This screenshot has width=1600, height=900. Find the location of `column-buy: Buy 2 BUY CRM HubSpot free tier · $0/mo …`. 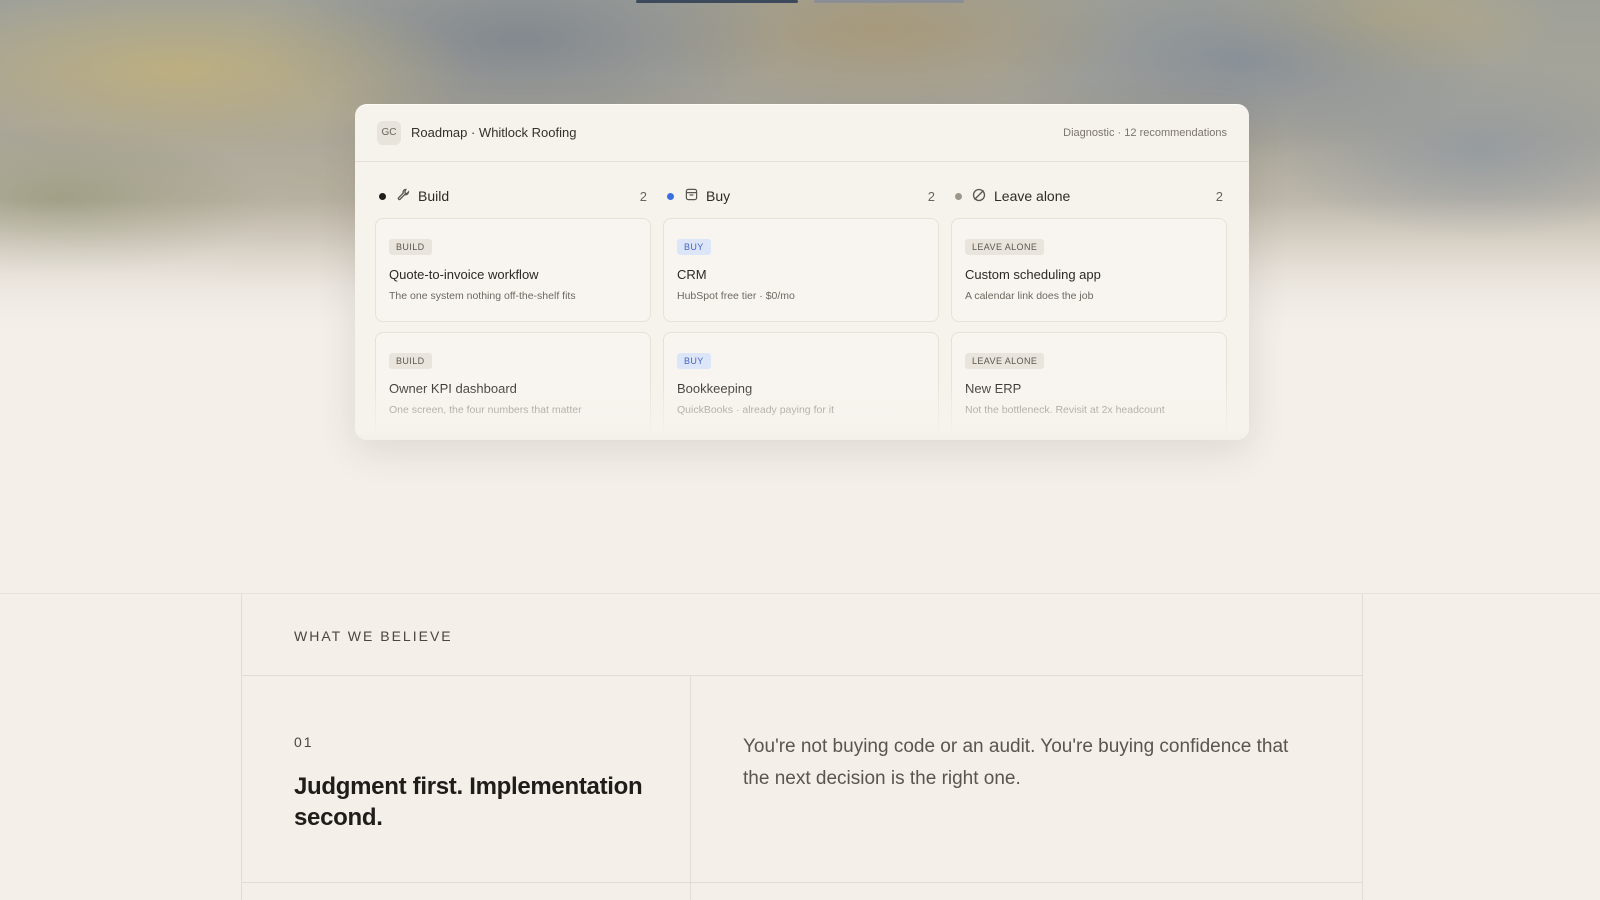

column-buy: Buy 2 BUY CRM HubSpot free tier · $0/mo … is located at coordinates (801, 311).